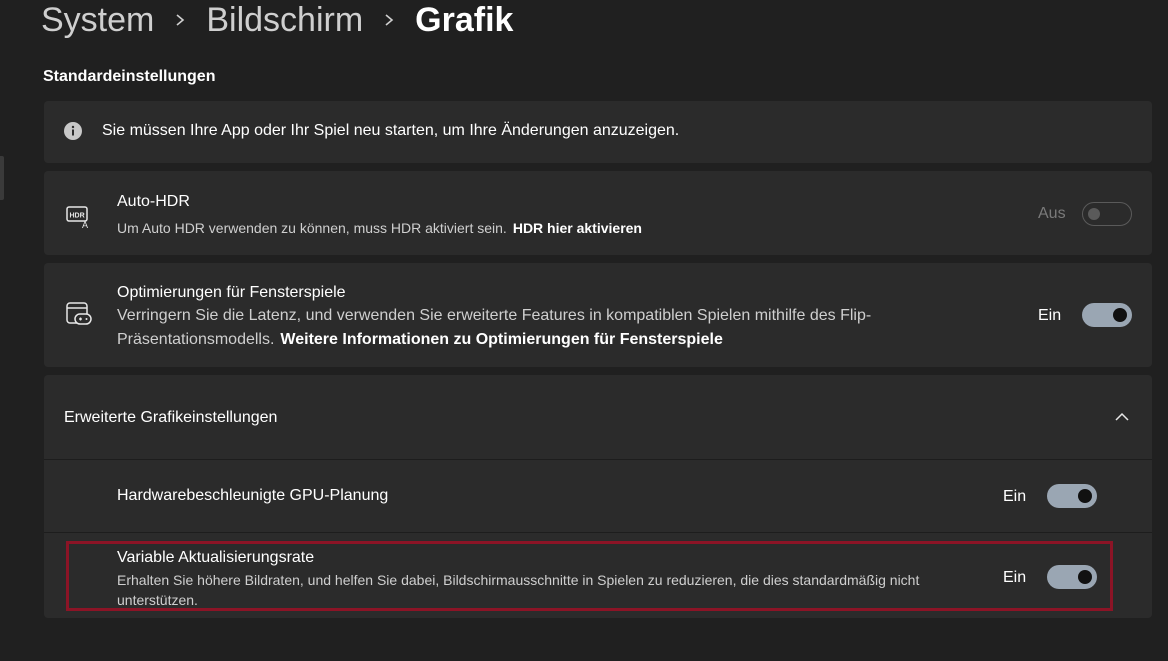 This screenshot has height=661, width=1168. Describe the element at coordinates (284, 20) in the screenshot. I see `breadcrumb-bildschirm: Bildschirm` at that location.